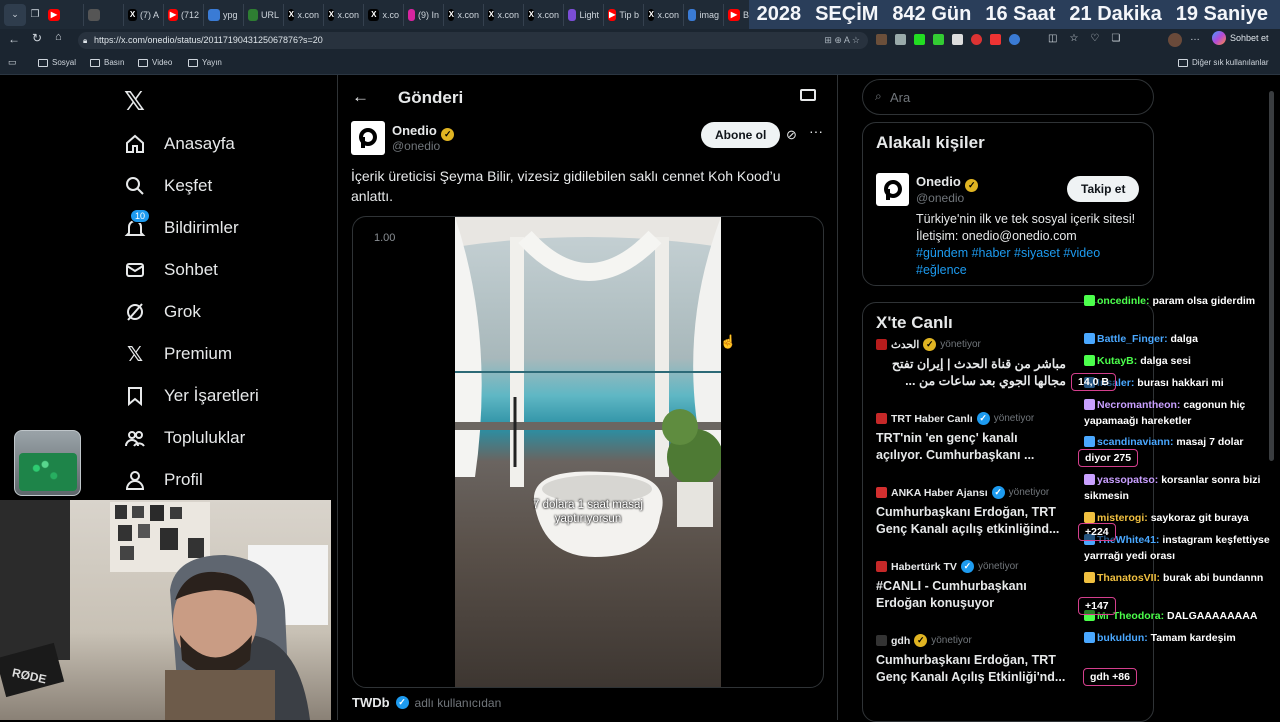 Image resolution: width=1280 pixels, height=722 pixels. What do you see at coordinates (842, 40) in the screenshot?
I see `address-tools-icon: ⊞ ⊕ A ☆` at bounding box center [842, 40].